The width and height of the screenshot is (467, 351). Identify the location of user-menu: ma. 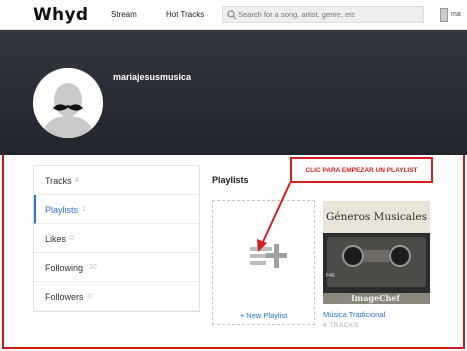
(456, 14).